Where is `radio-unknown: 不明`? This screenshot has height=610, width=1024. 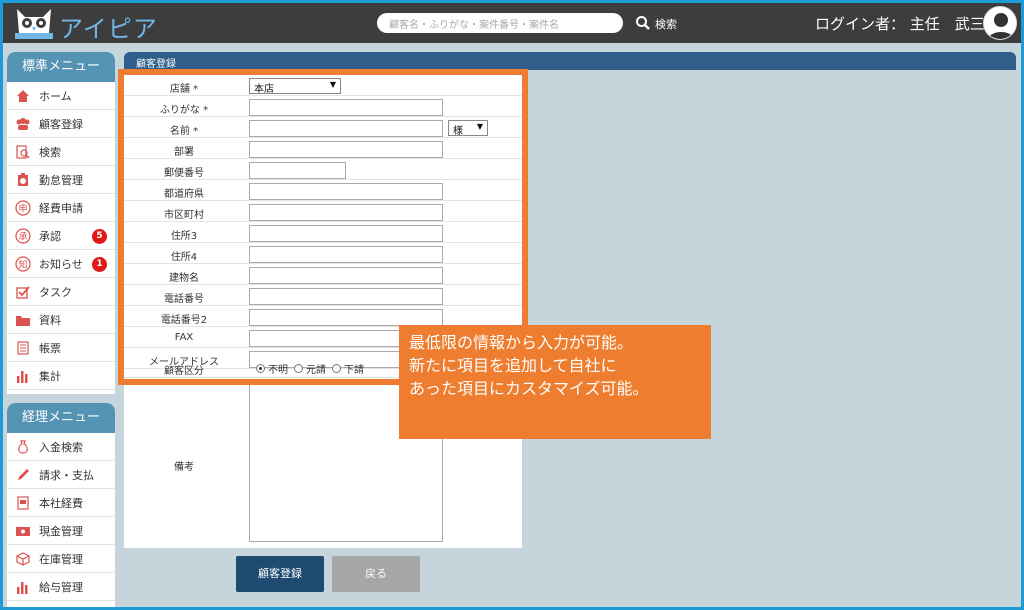
radio-unknown: 不明 is located at coordinates (272, 368).